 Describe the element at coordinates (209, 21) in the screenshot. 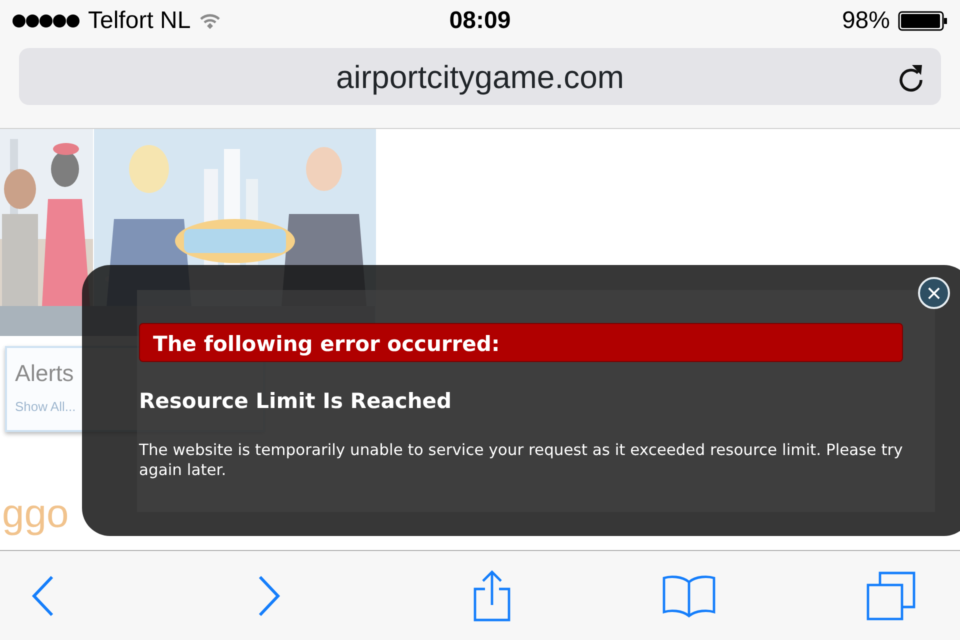

I see `wifi-icon` at that location.